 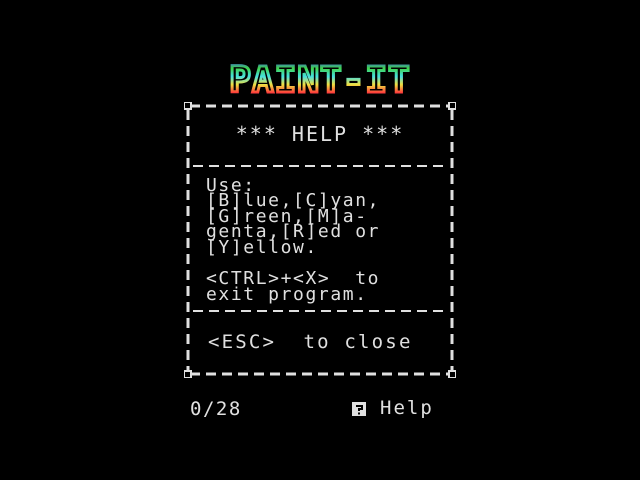 I want to click on help-label: Help, so click(x=407, y=408).